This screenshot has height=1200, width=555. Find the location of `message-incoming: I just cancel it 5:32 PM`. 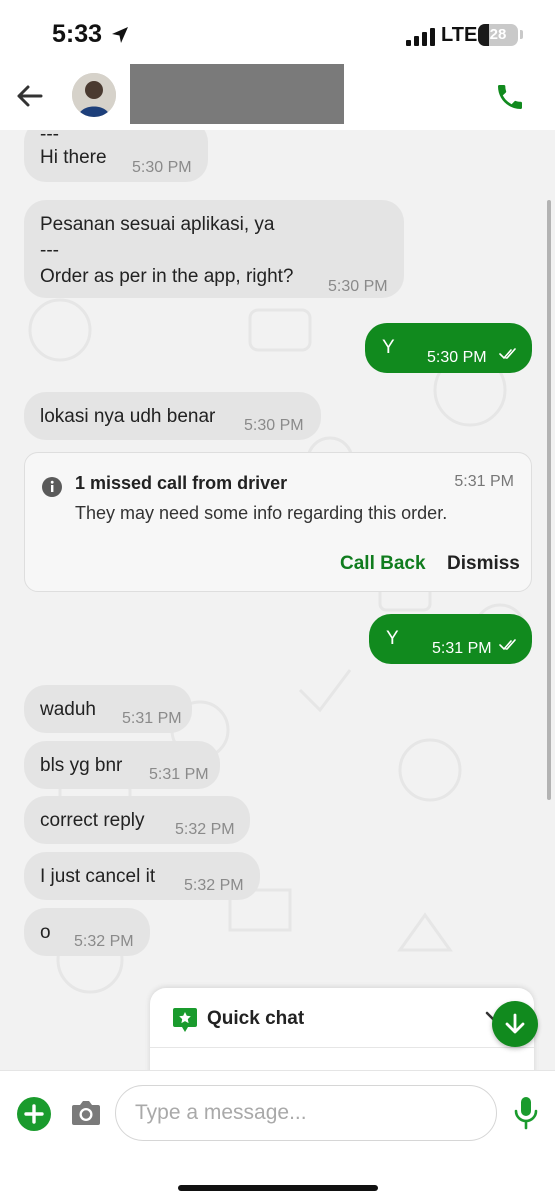

message-incoming: I just cancel it 5:32 PM is located at coordinates (142, 876).